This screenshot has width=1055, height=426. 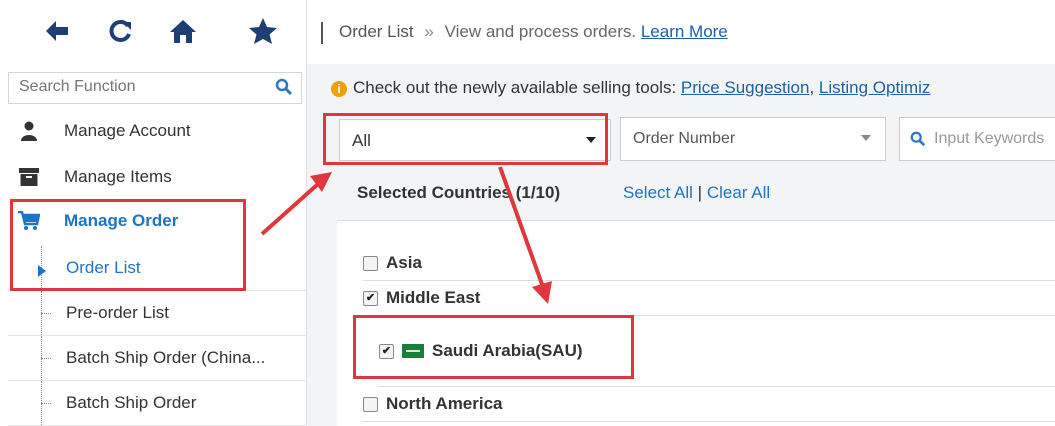 I want to click on annotation-arrows, so click(x=406, y=235).